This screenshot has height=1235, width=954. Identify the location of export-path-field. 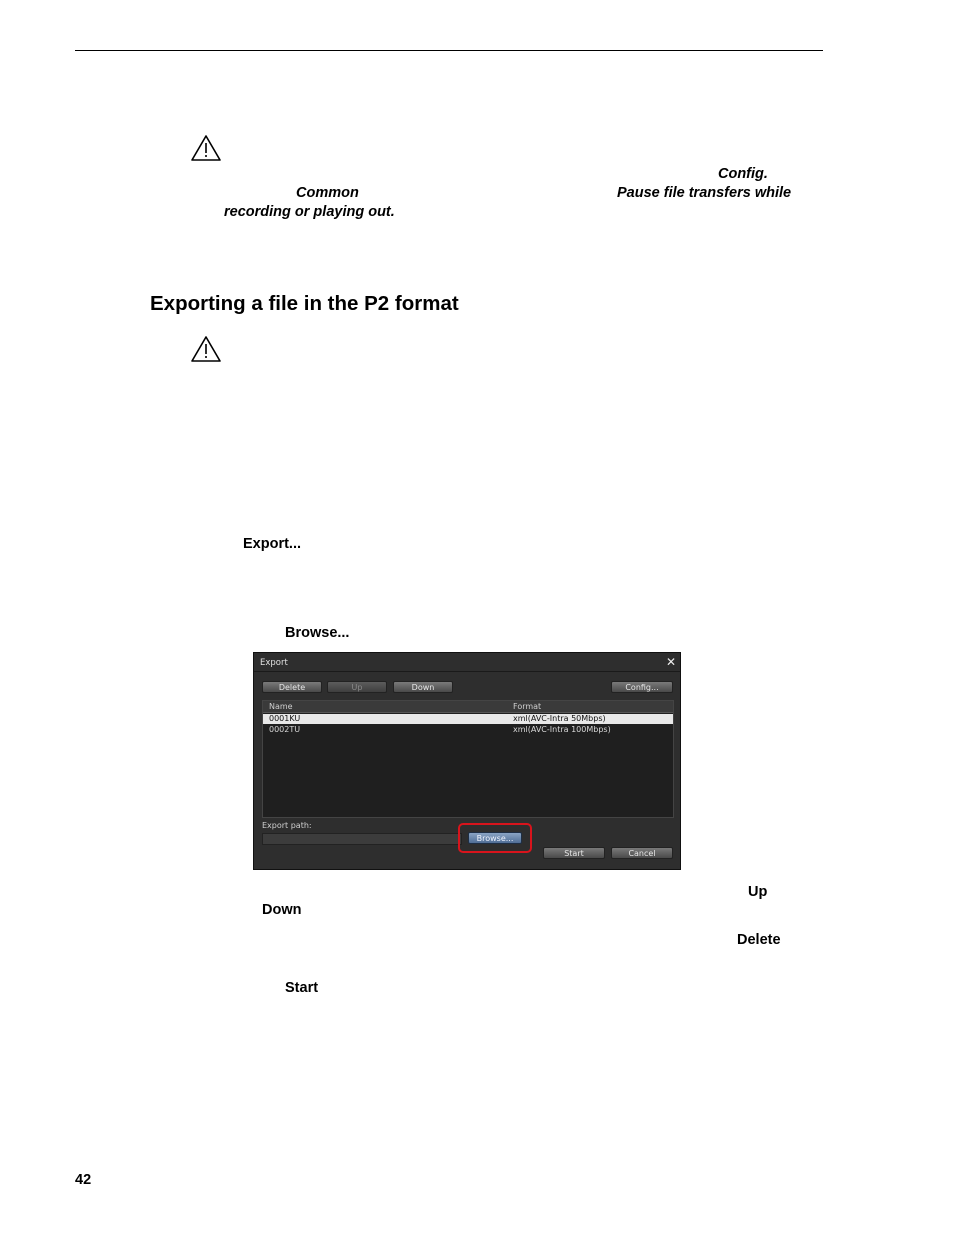
(362, 839).